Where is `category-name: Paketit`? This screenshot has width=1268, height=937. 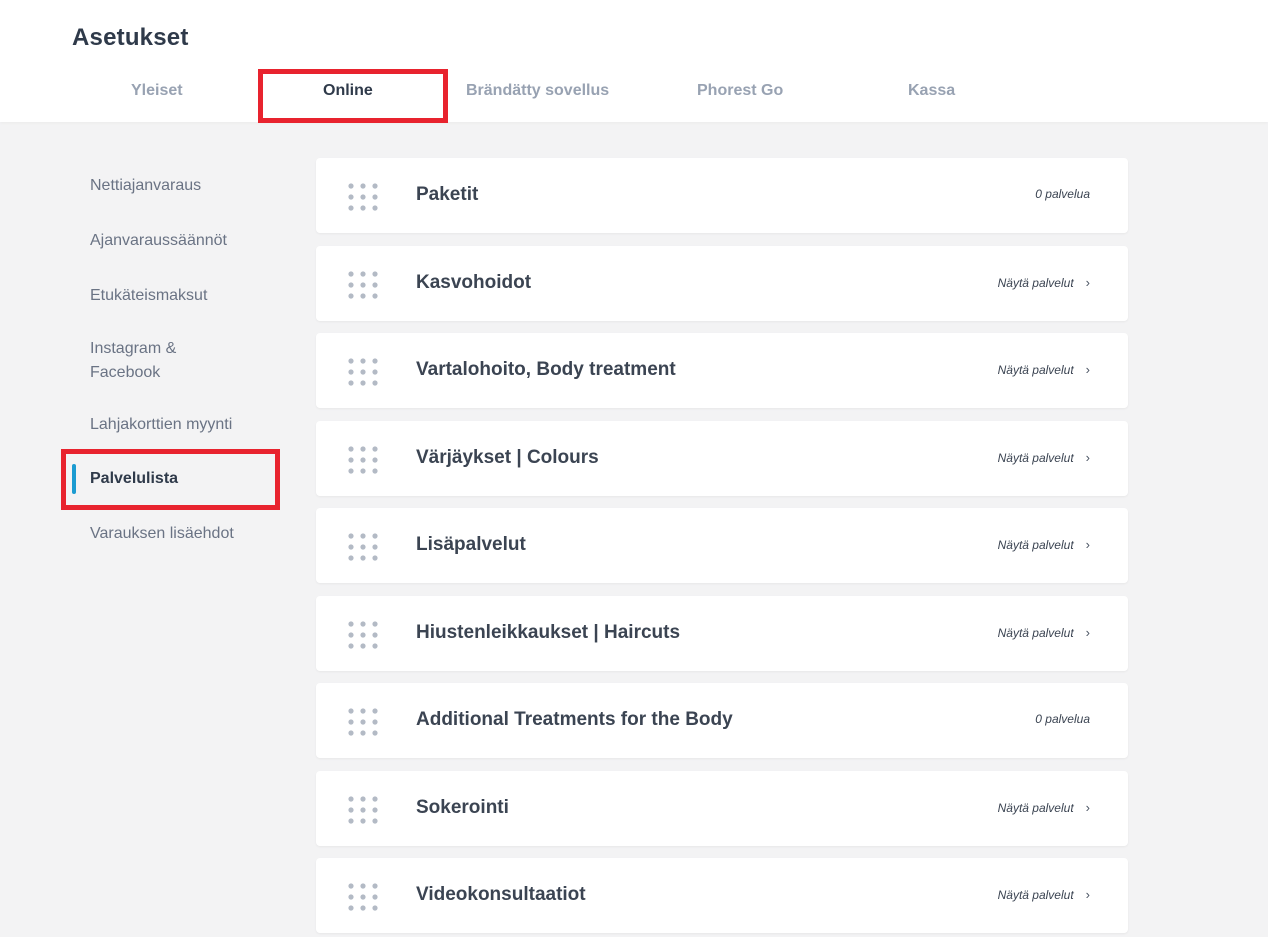 category-name: Paketit is located at coordinates (447, 194).